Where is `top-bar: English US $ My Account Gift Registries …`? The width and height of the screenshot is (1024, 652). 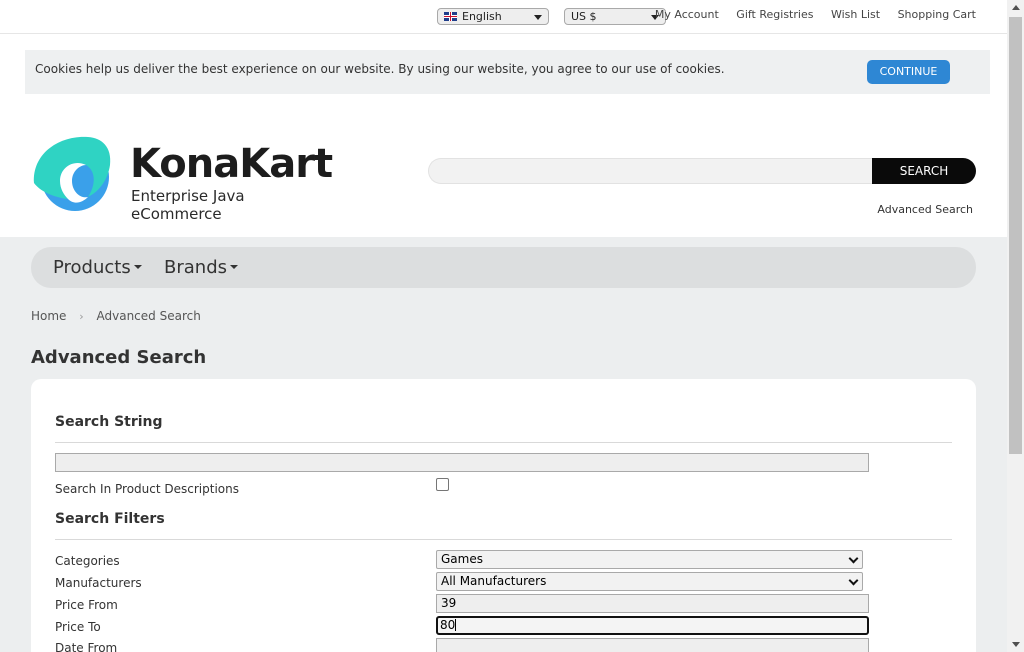 top-bar: English US $ My Account Gift Registries … is located at coordinates (503, 17).